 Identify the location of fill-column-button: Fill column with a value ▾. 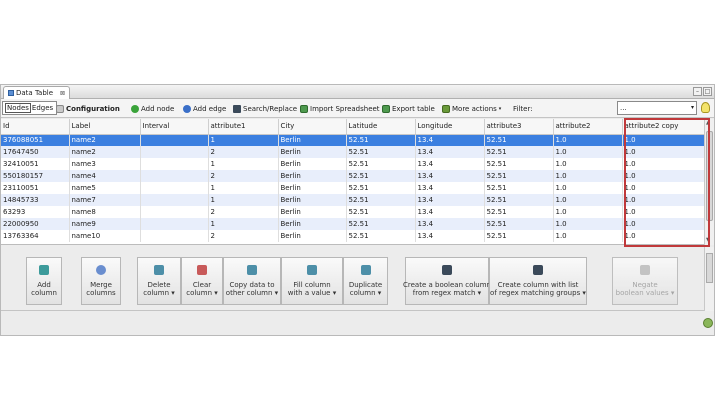
(312, 281).